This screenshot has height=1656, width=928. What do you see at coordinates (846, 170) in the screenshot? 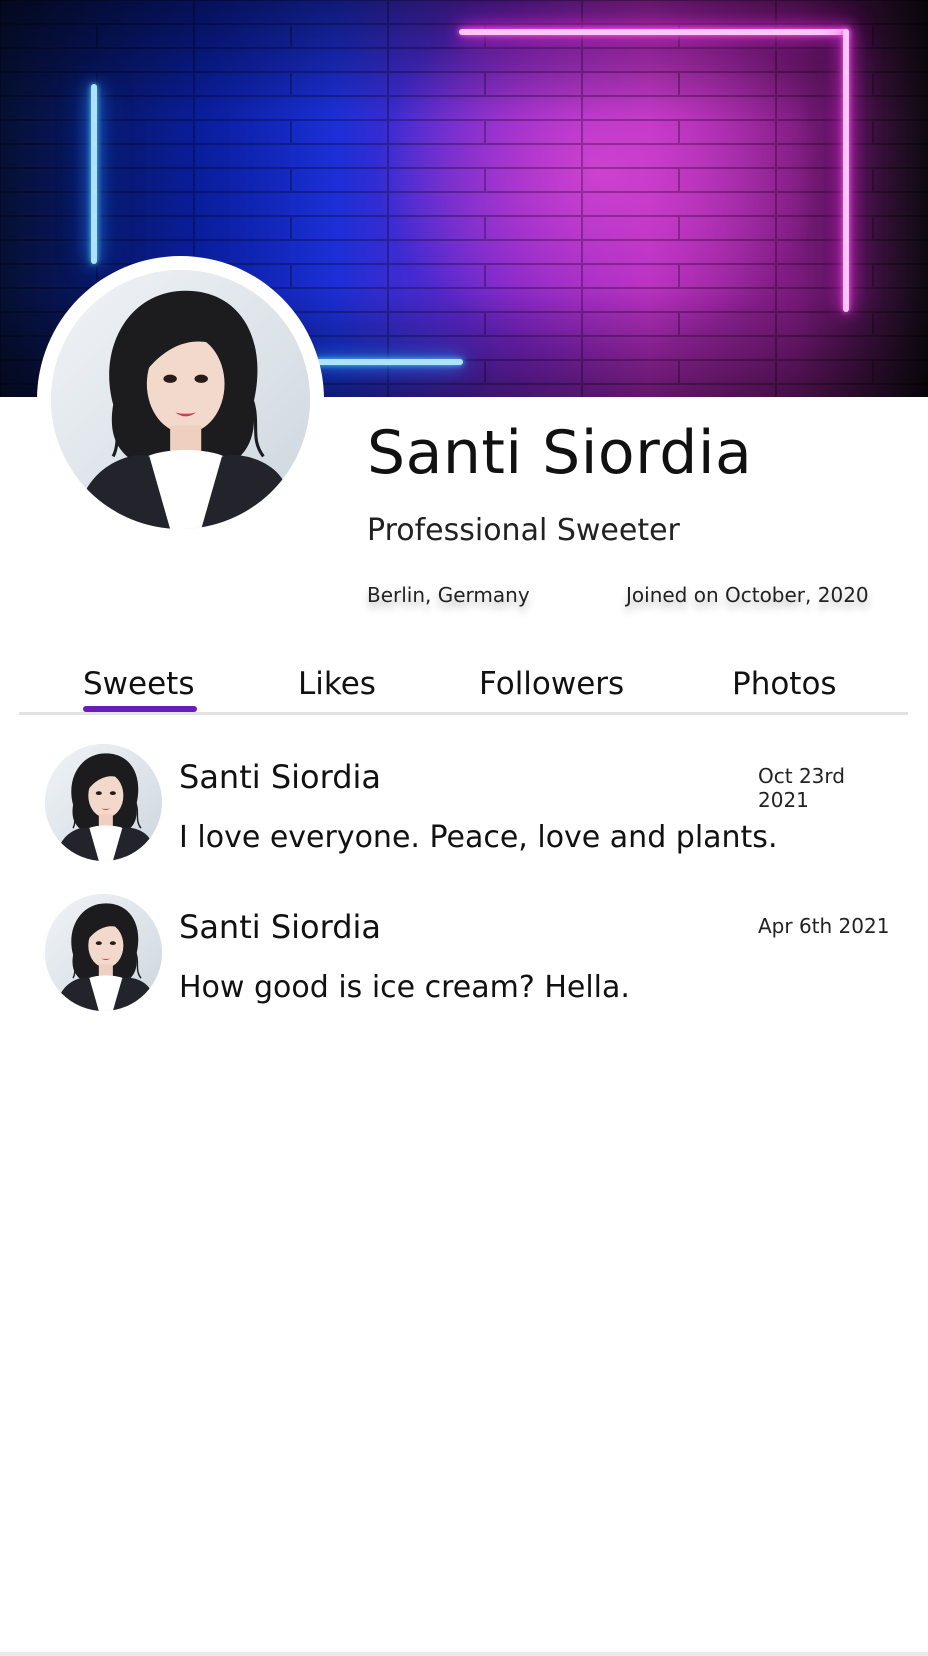
I see `neon-line-pink-vertical` at bounding box center [846, 170].